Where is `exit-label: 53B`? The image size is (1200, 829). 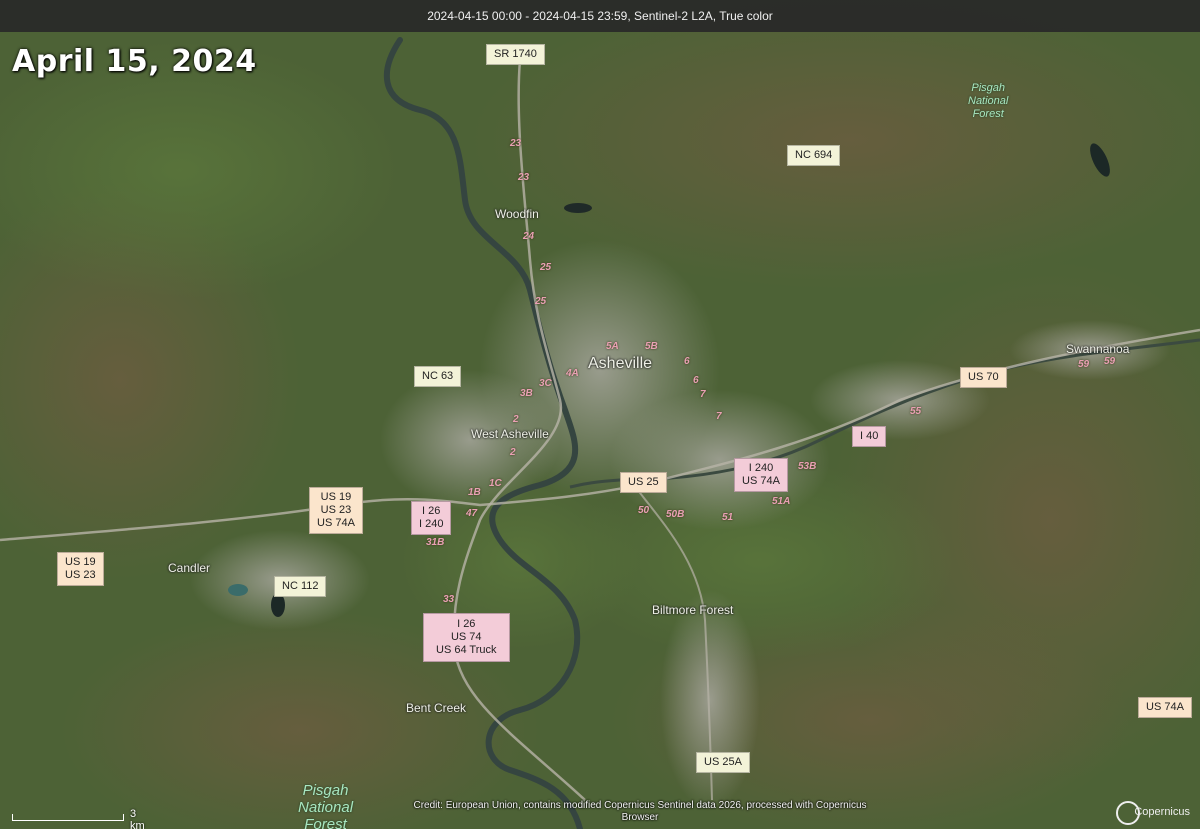
exit-label: 53B is located at coordinates (807, 466).